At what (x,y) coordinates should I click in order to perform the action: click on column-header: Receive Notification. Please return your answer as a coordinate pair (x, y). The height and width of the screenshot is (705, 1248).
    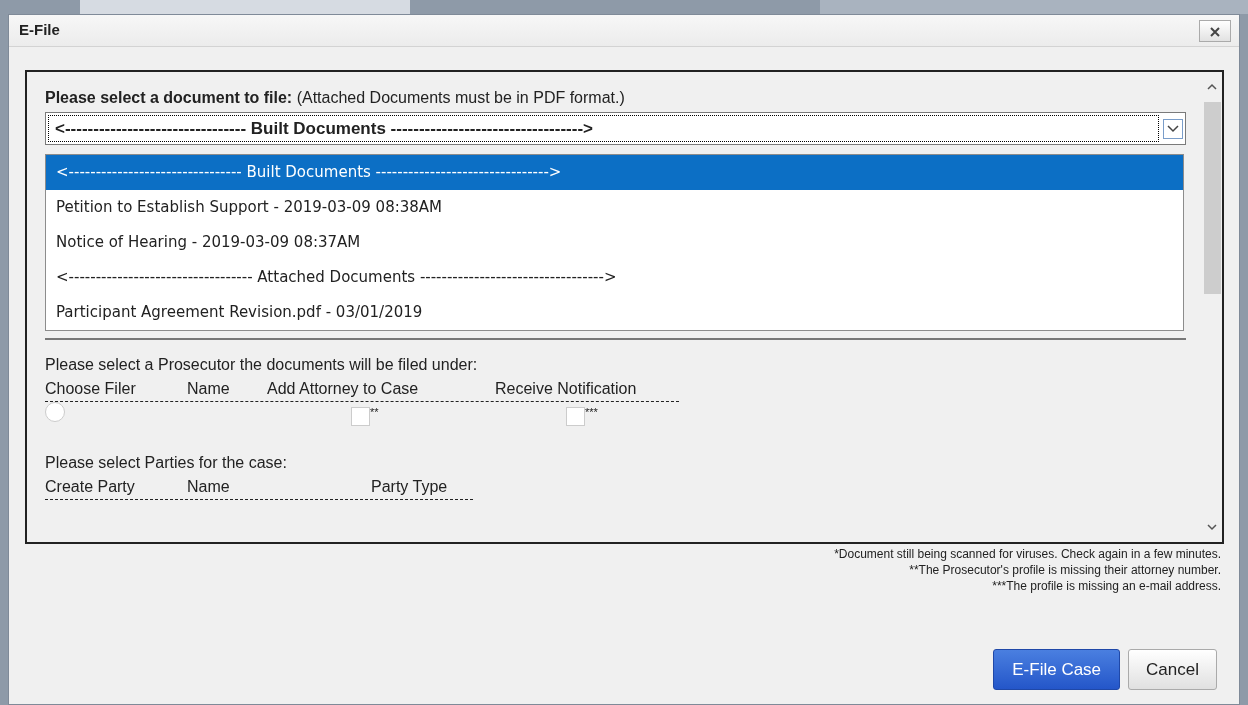
    Looking at the image, I should click on (566, 389).